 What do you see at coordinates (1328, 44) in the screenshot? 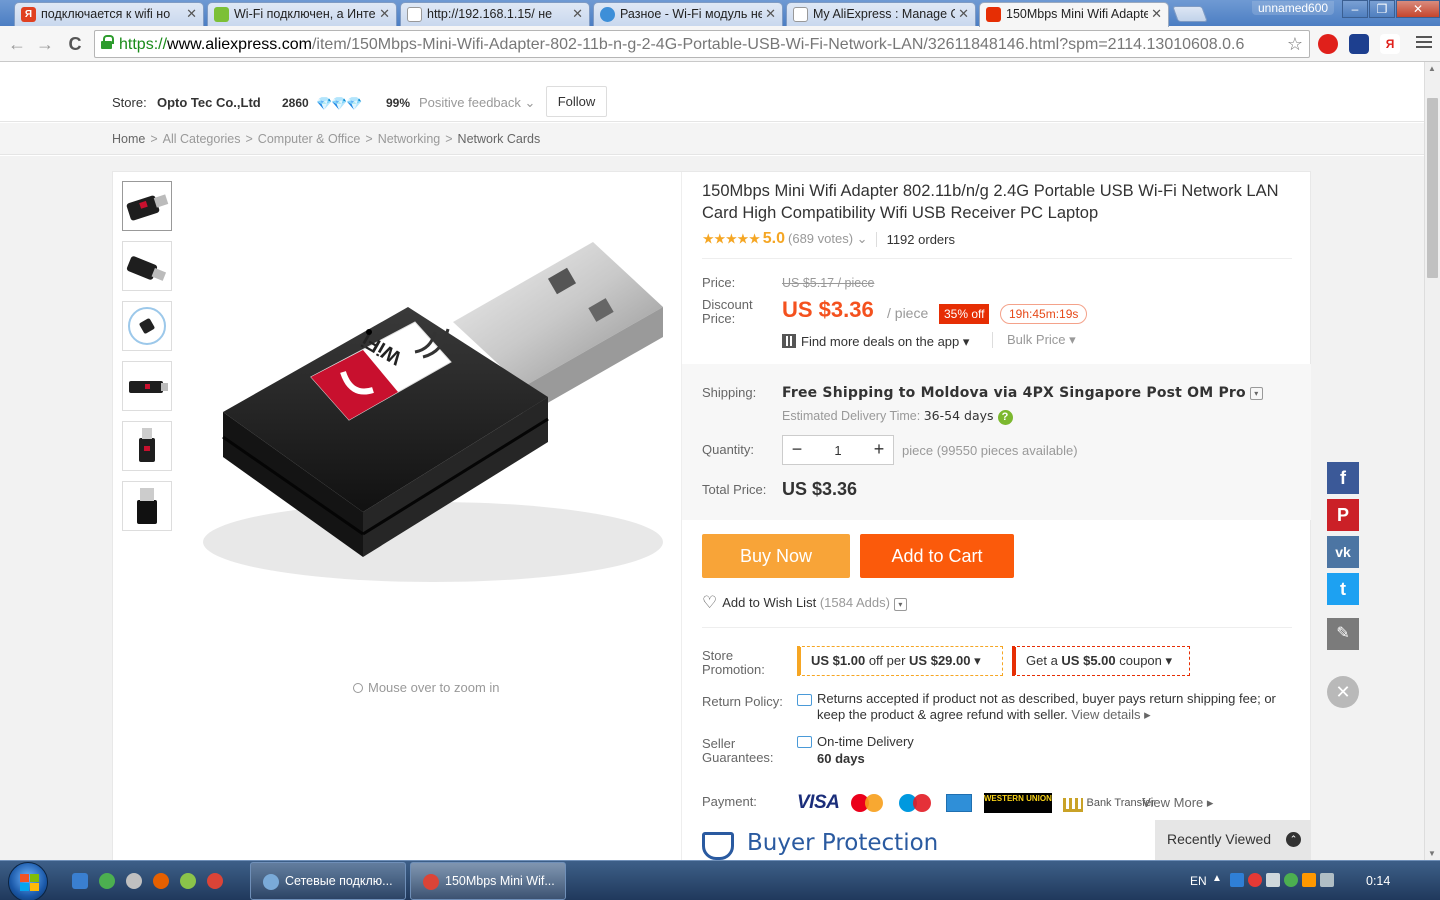
I see `adblock-extension-icon` at bounding box center [1328, 44].